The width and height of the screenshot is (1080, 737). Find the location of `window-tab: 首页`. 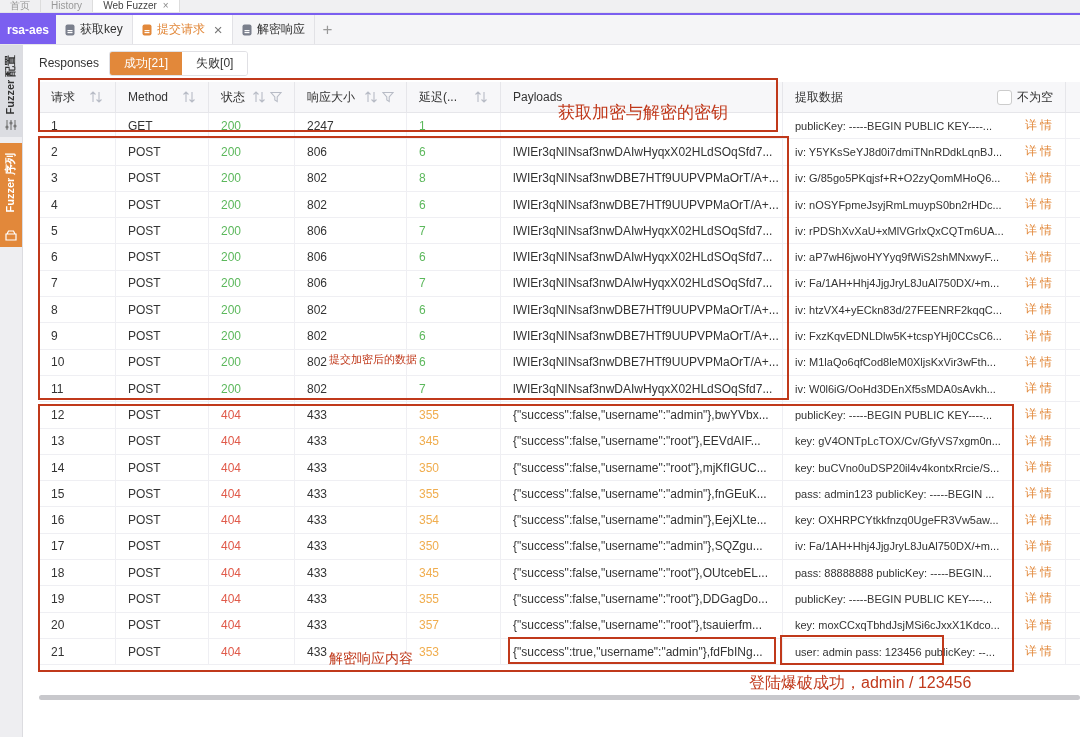

window-tab: 首页 is located at coordinates (20, 6).